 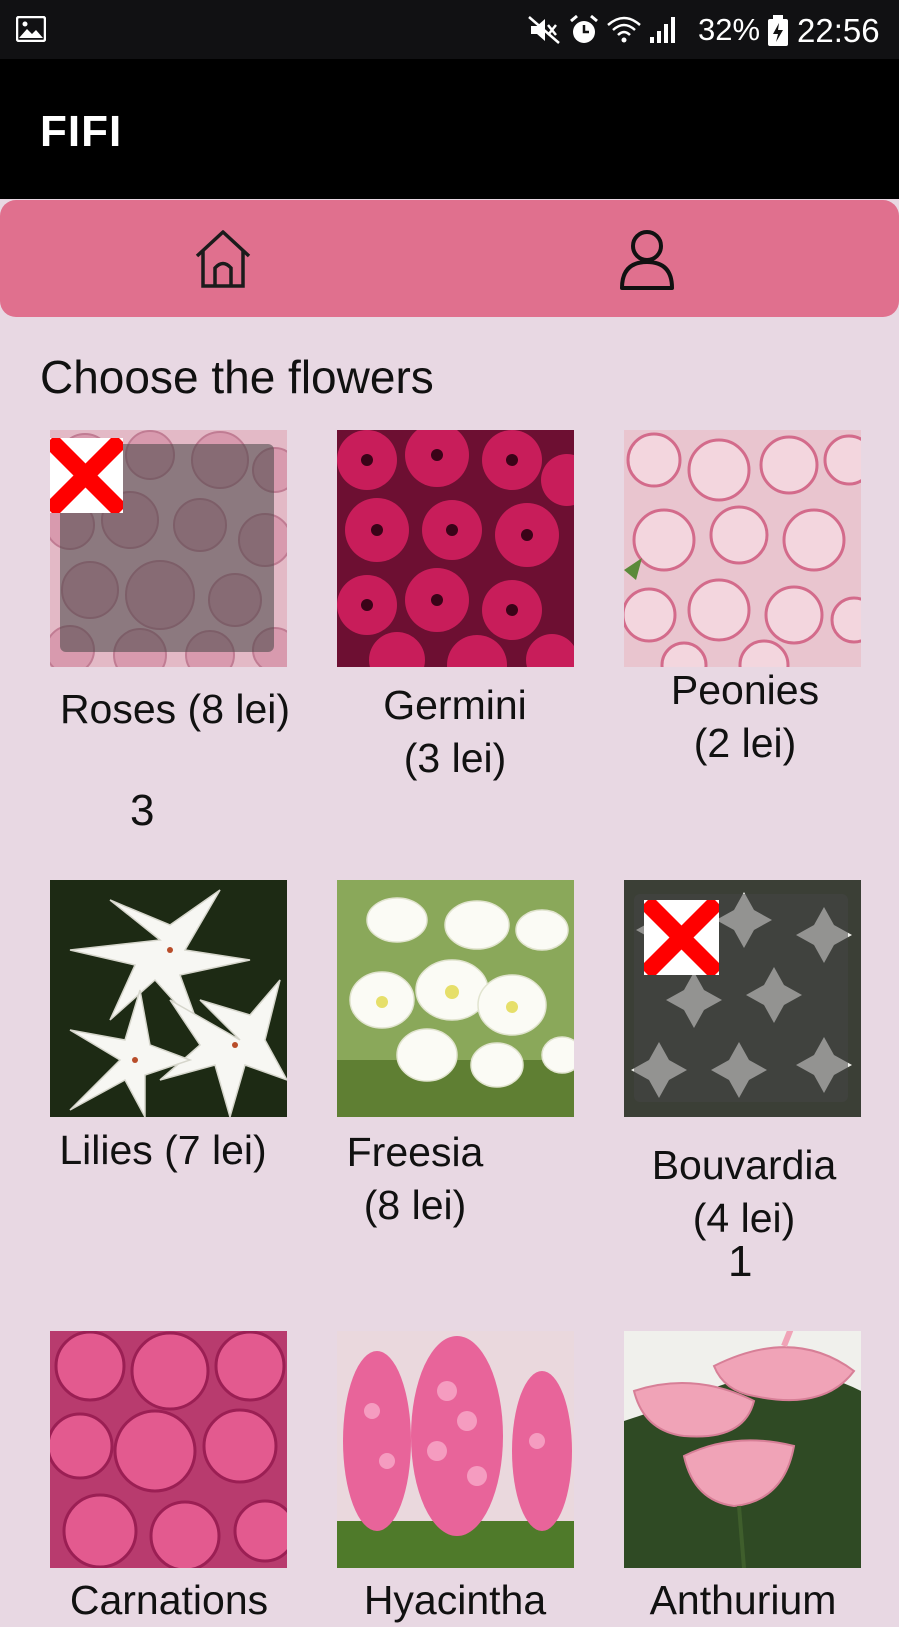 What do you see at coordinates (237, 377) in the screenshot?
I see `section-title: Choose the flowers` at bounding box center [237, 377].